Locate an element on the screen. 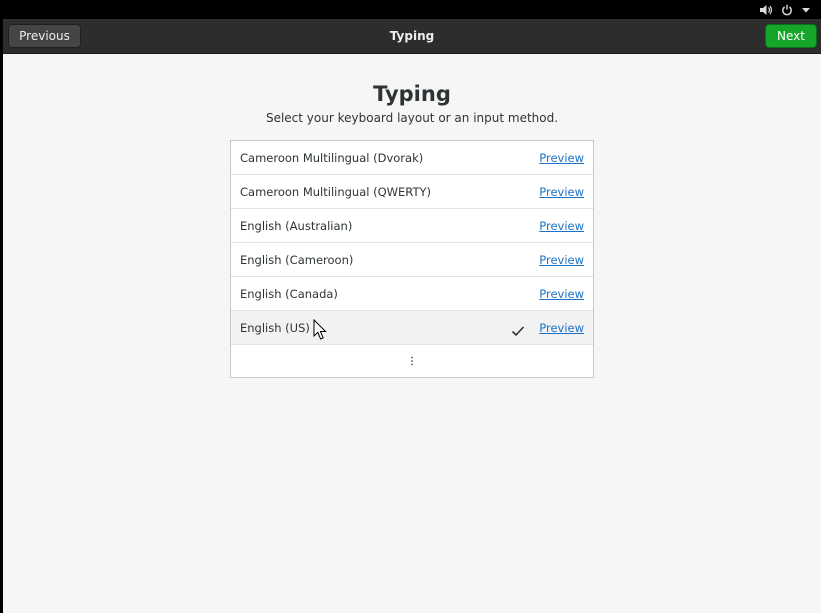  checkmark-icon is located at coordinates (518, 329).